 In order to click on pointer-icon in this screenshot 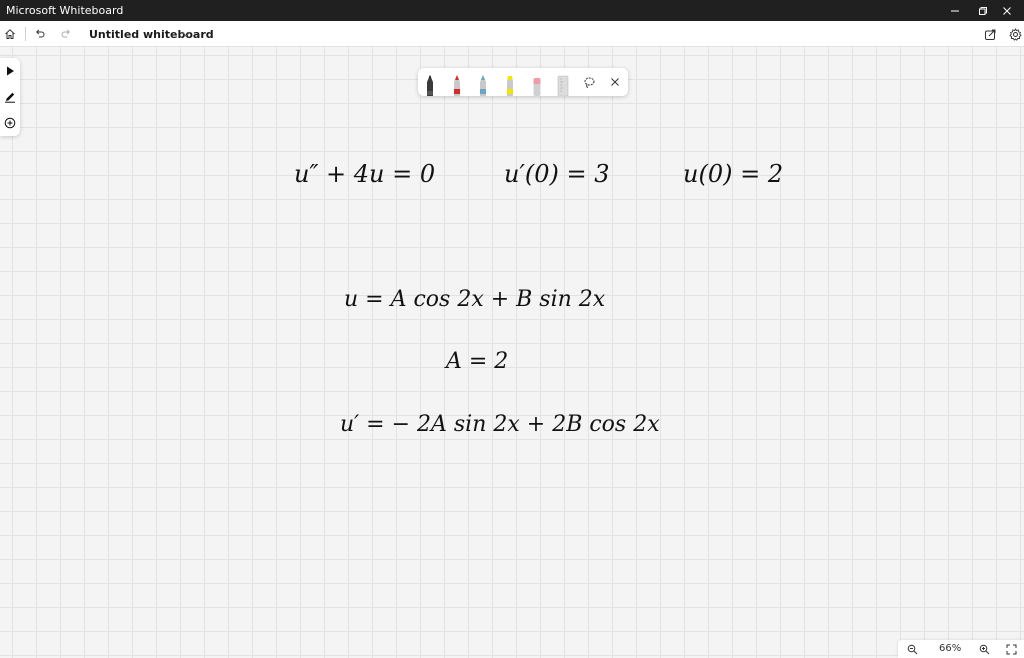, I will do `click(10, 71)`.